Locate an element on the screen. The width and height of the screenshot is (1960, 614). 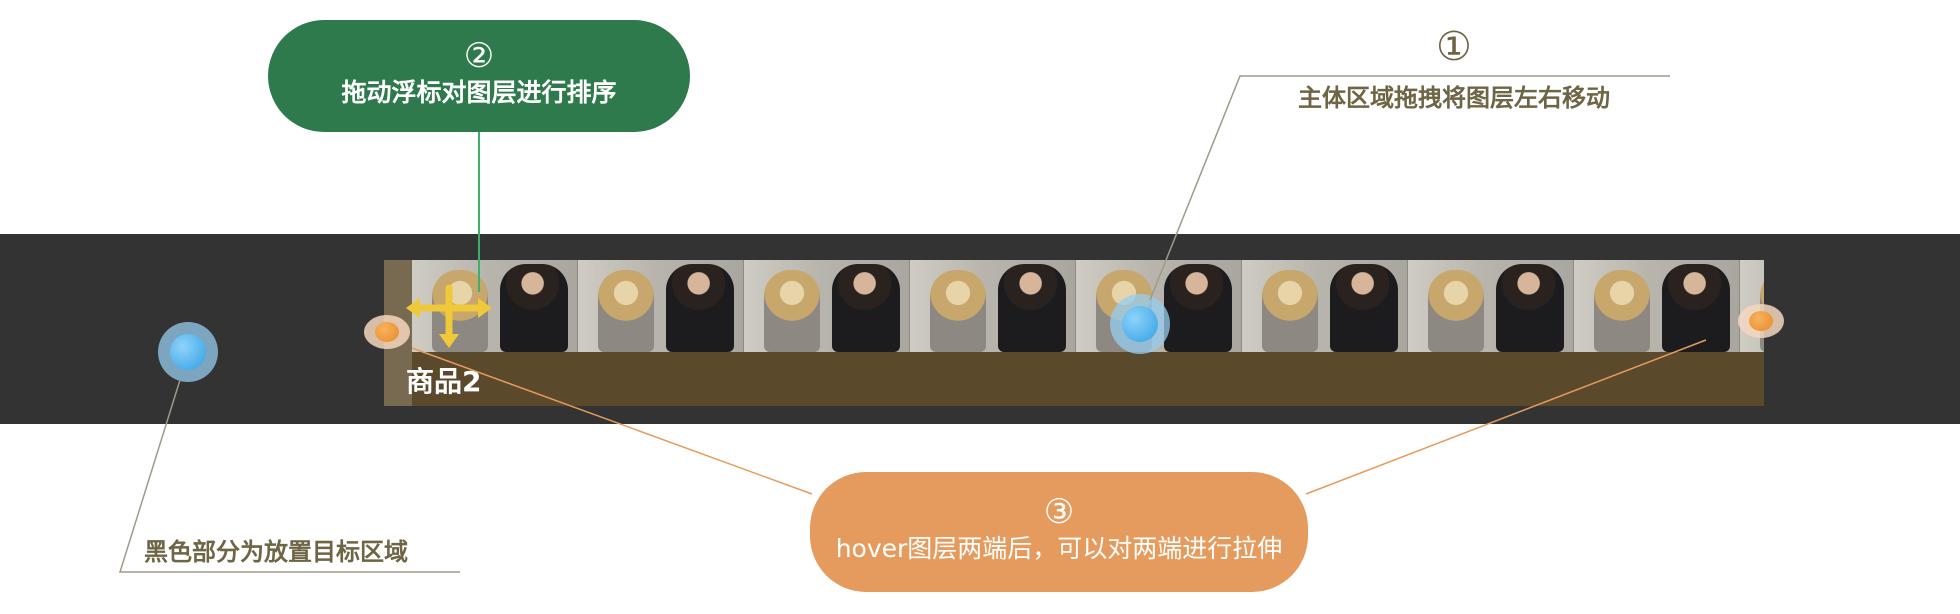
callout-number: ② is located at coordinates (479, 56).